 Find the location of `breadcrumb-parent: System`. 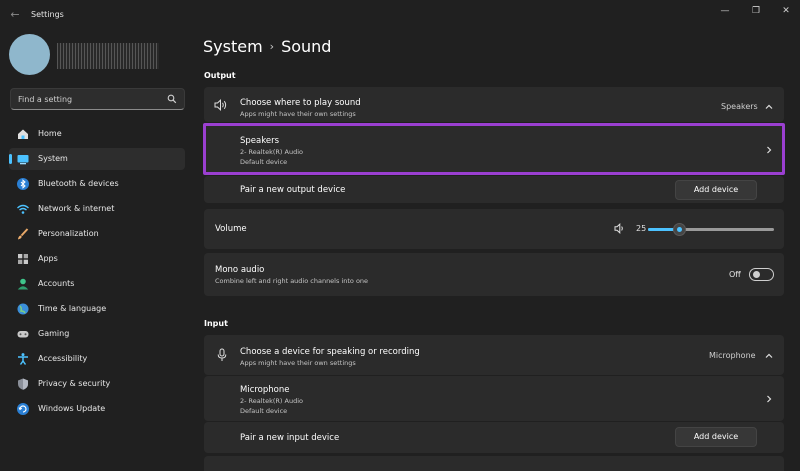

breadcrumb-parent: System is located at coordinates (233, 46).